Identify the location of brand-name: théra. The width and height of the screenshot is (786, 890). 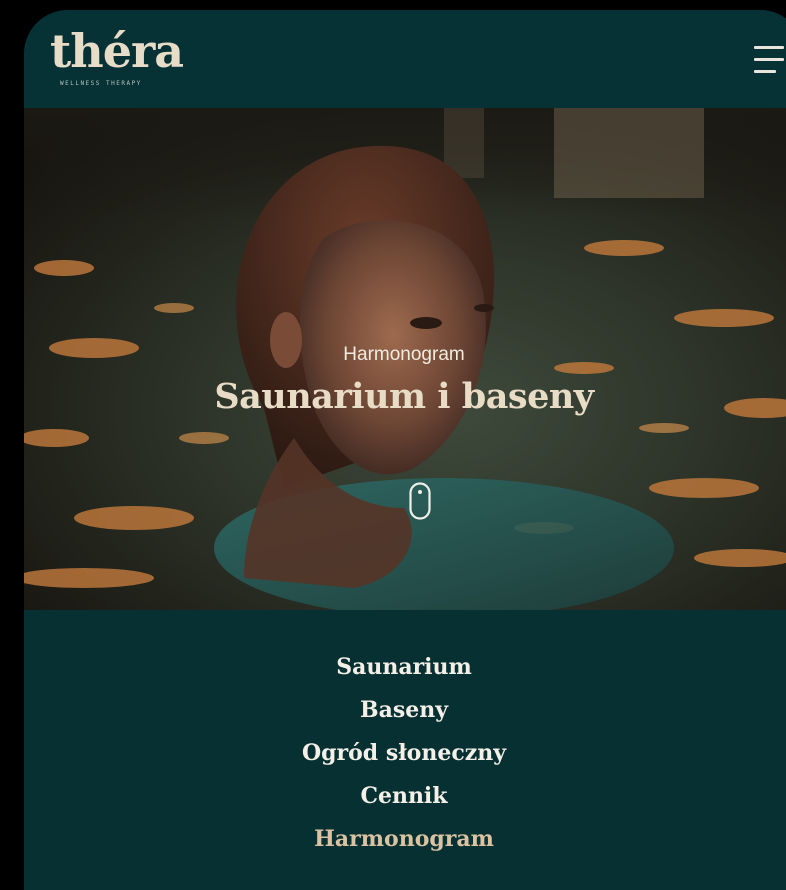
(117, 51).